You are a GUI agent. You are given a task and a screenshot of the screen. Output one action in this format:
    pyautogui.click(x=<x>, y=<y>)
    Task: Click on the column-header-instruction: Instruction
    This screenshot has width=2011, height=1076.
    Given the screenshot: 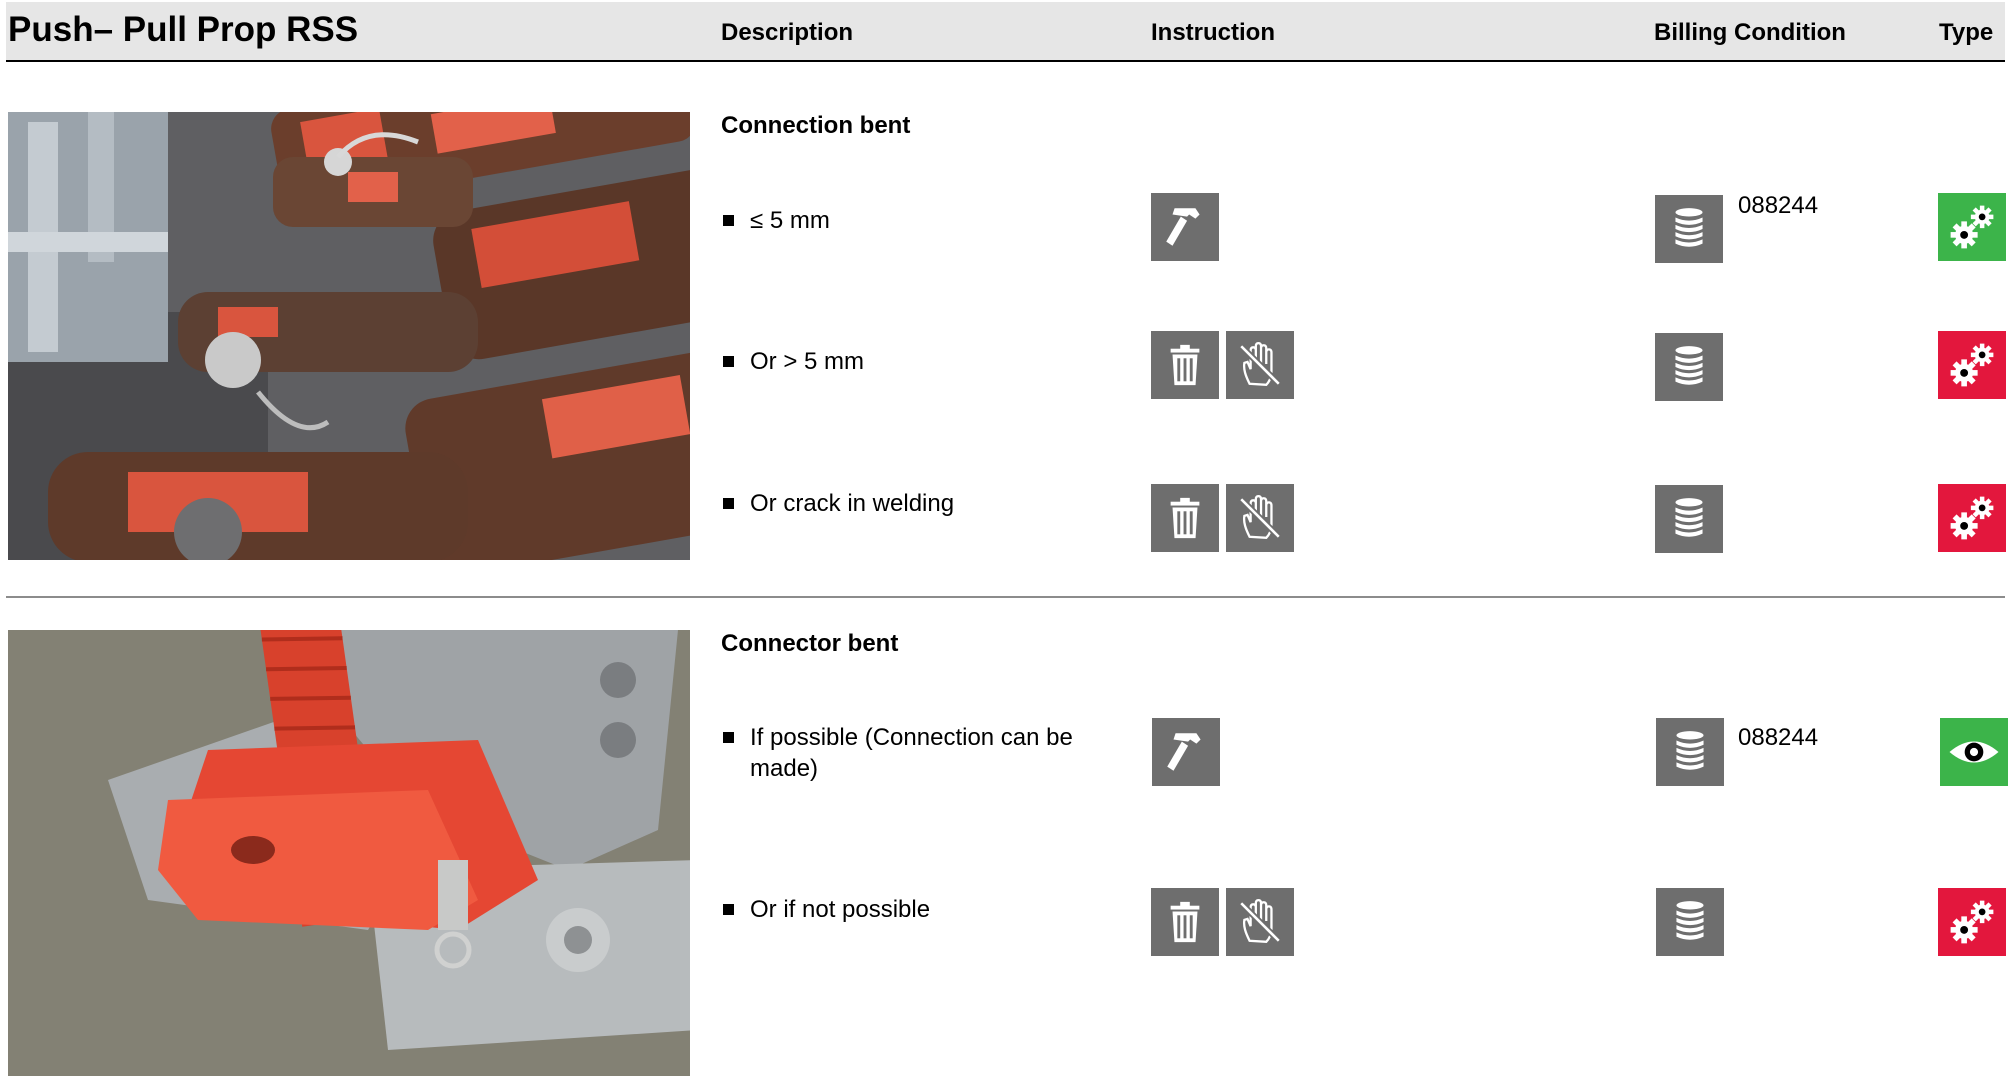 What is the action you would take?
    pyautogui.click(x=1213, y=32)
    